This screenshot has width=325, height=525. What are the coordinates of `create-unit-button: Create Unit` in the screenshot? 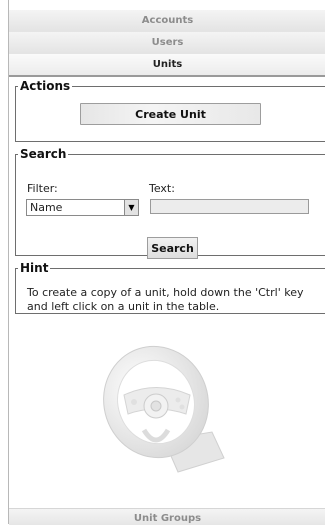 It's located at (170, 114).